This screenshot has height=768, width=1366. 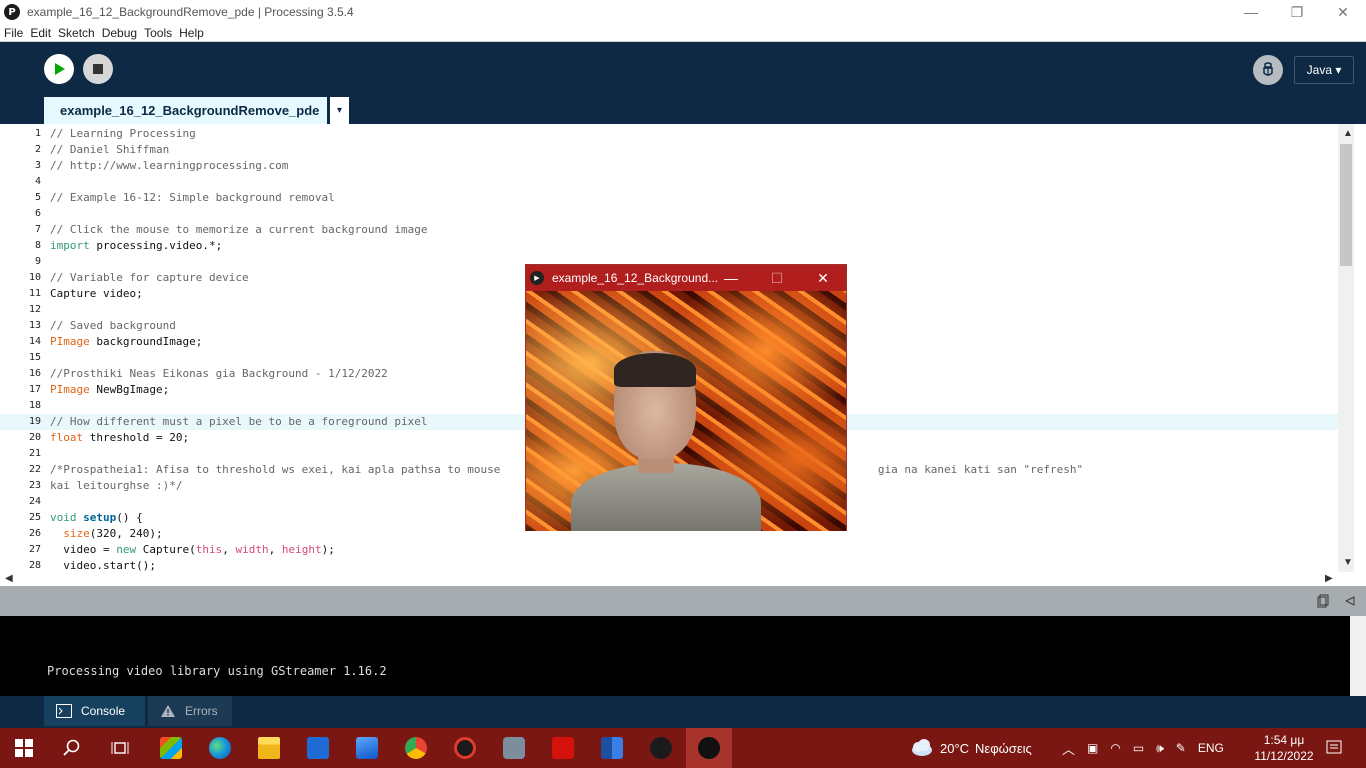 I want to click on code-text: // Saved background, so click(x=113, y=326).